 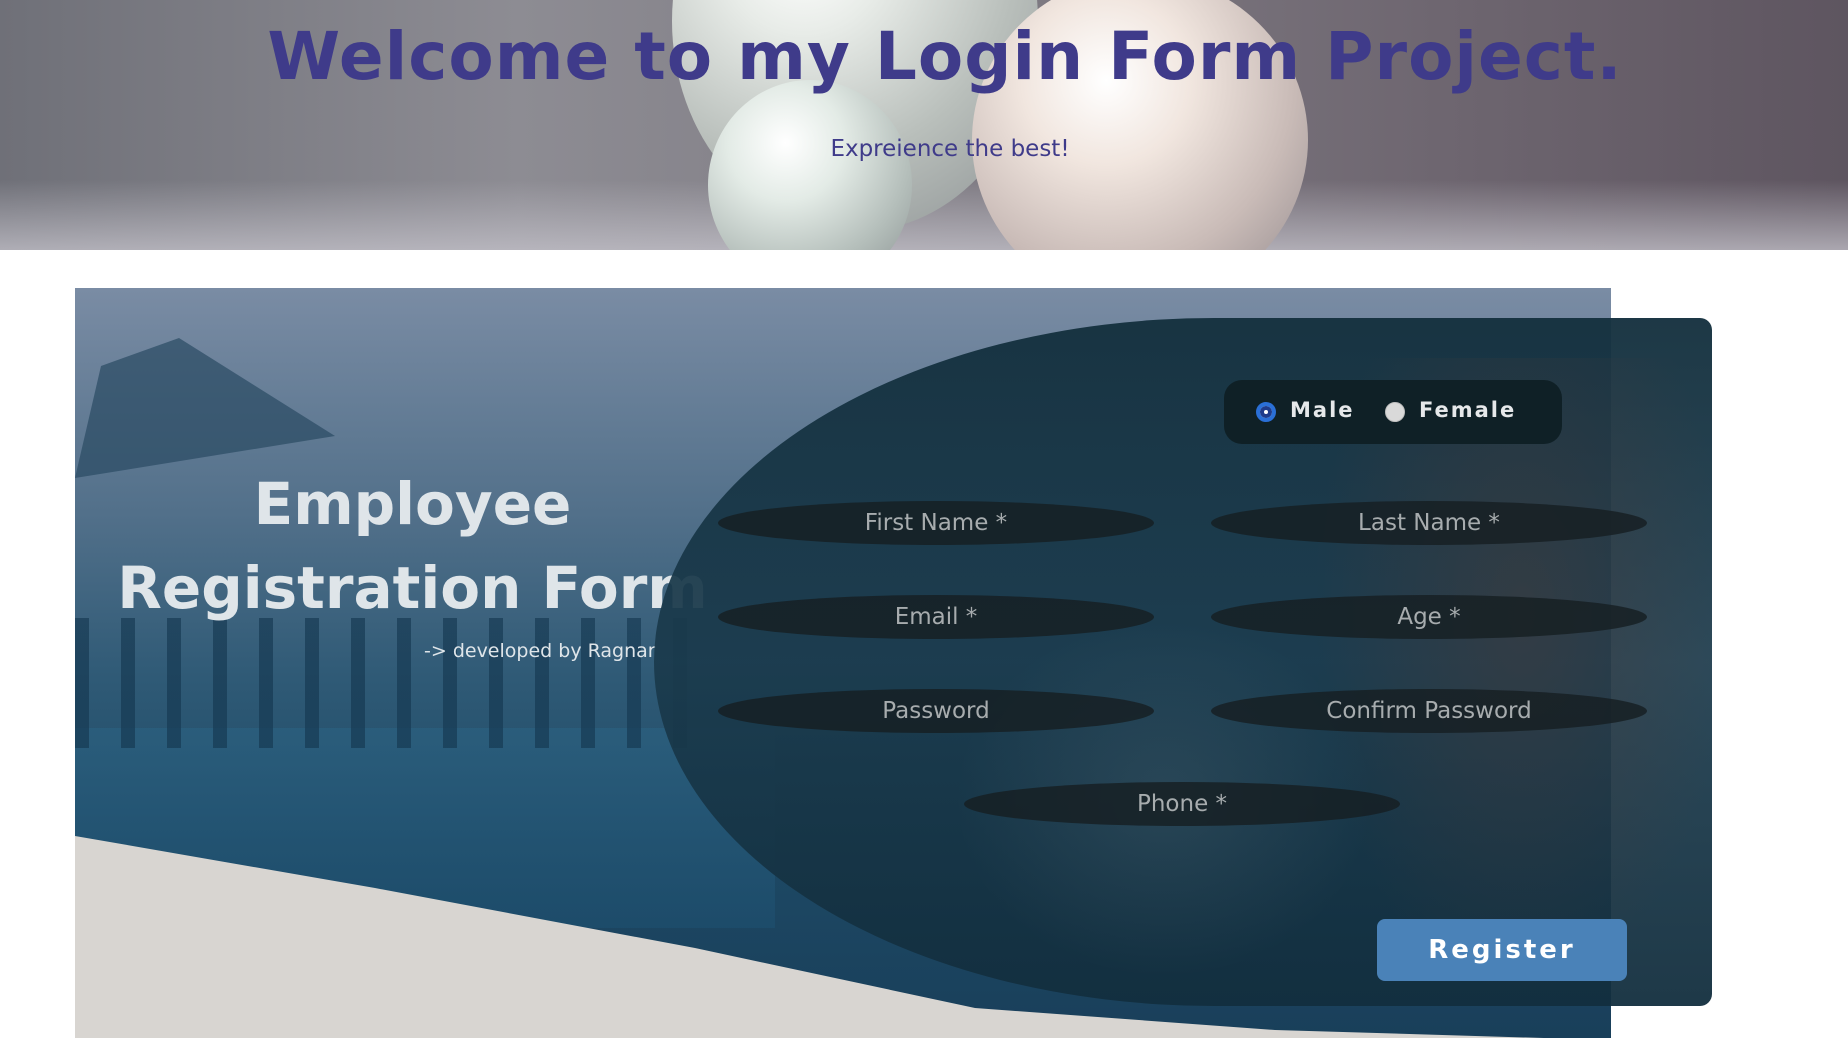 I want to click on radio-female-label: Female, so click(x=1467, y=410).